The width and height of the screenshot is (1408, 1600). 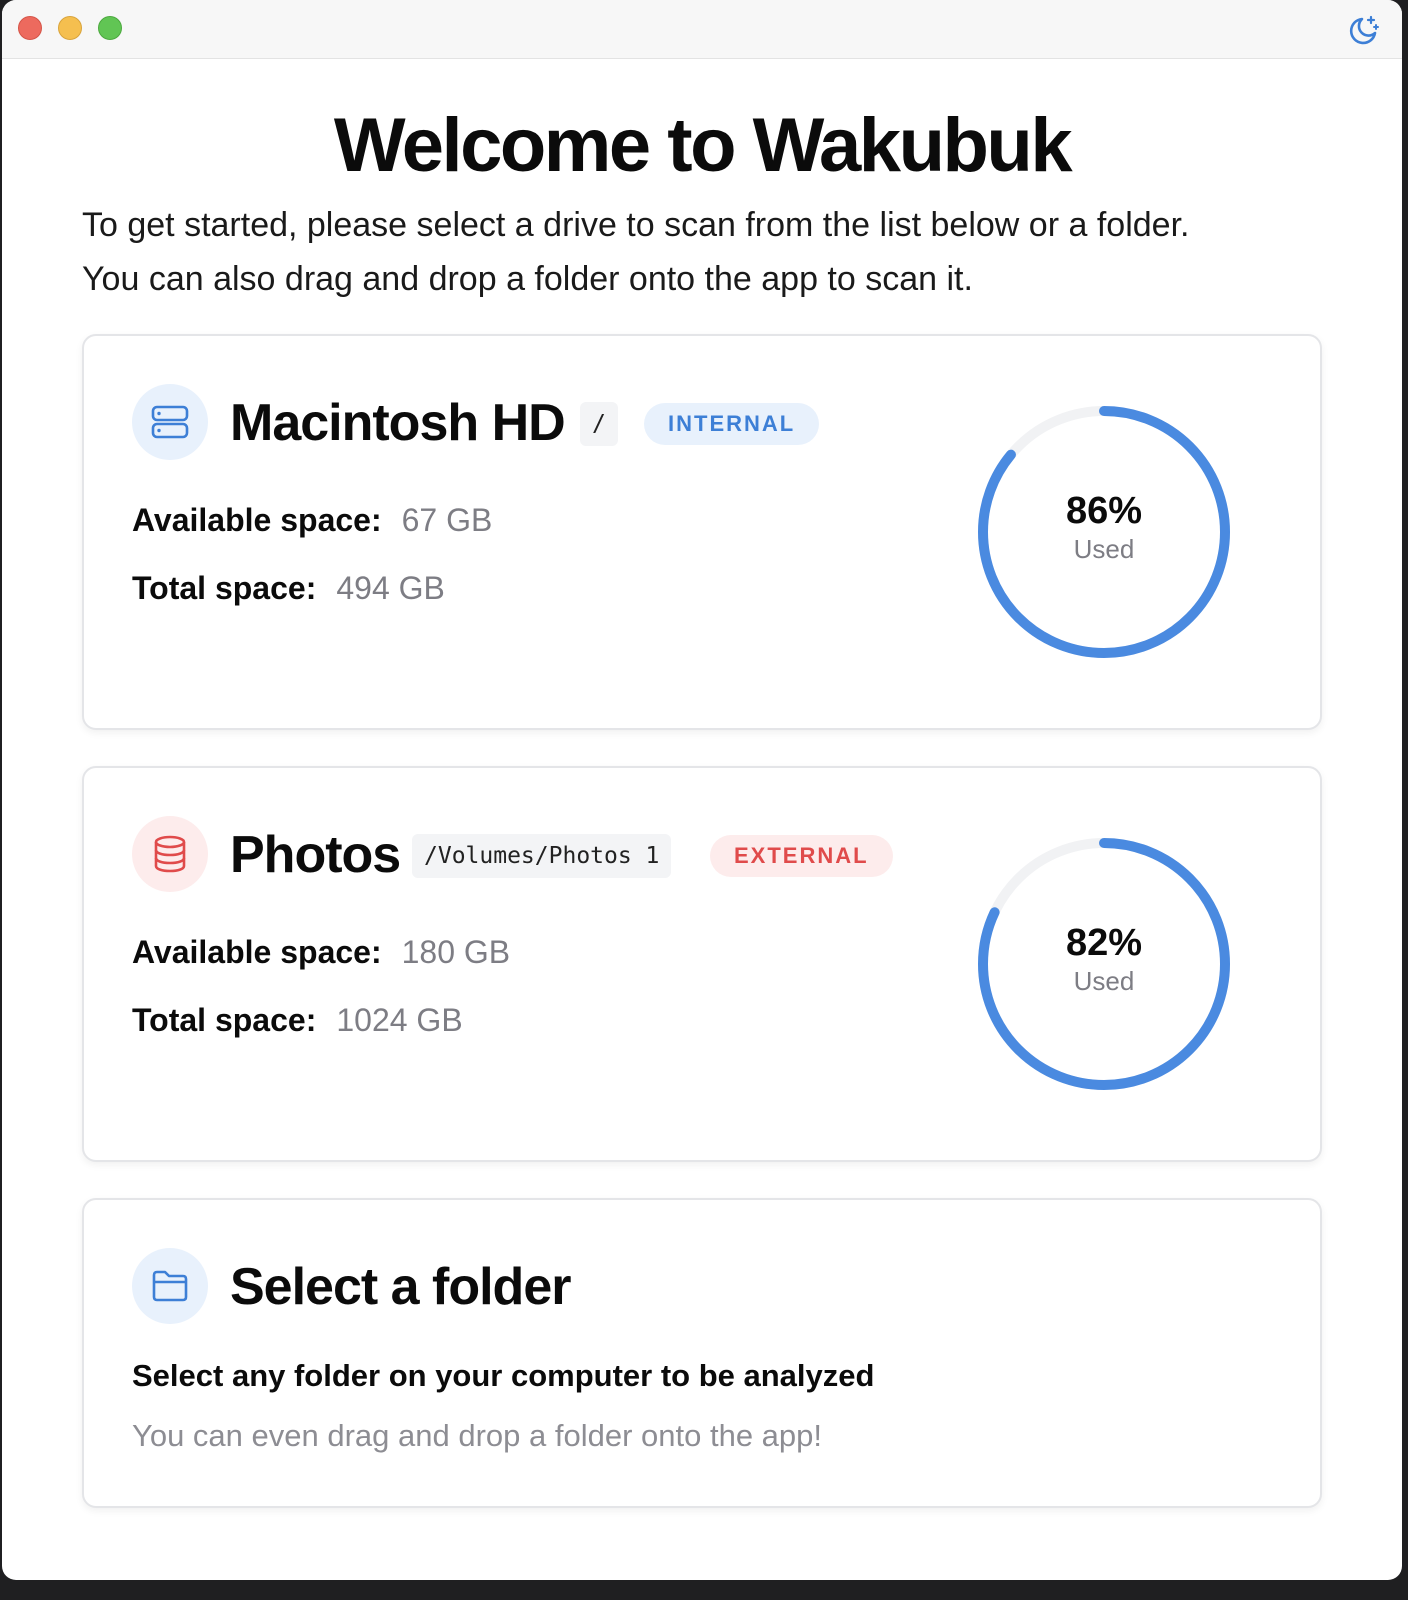 I want to click on drive-type-badge: INTERNAL, so click(x=732, y=424).